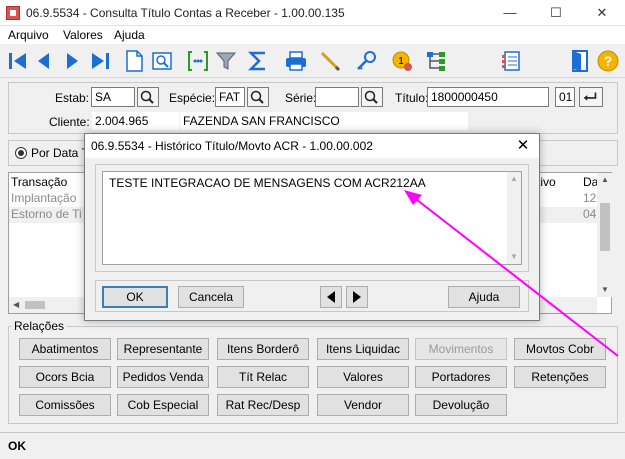  I want to click on itens-liquidac-button: Itens Liquidac, so click(363, 349).